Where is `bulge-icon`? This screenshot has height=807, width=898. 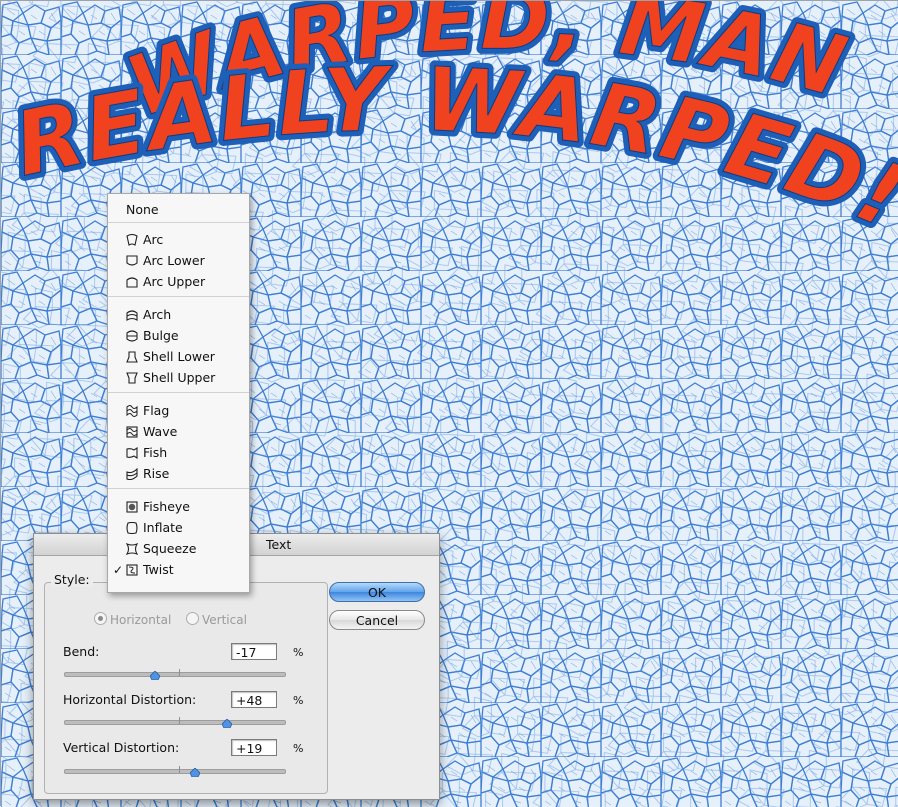 bulge-icon is located at coordinates (132, 336).